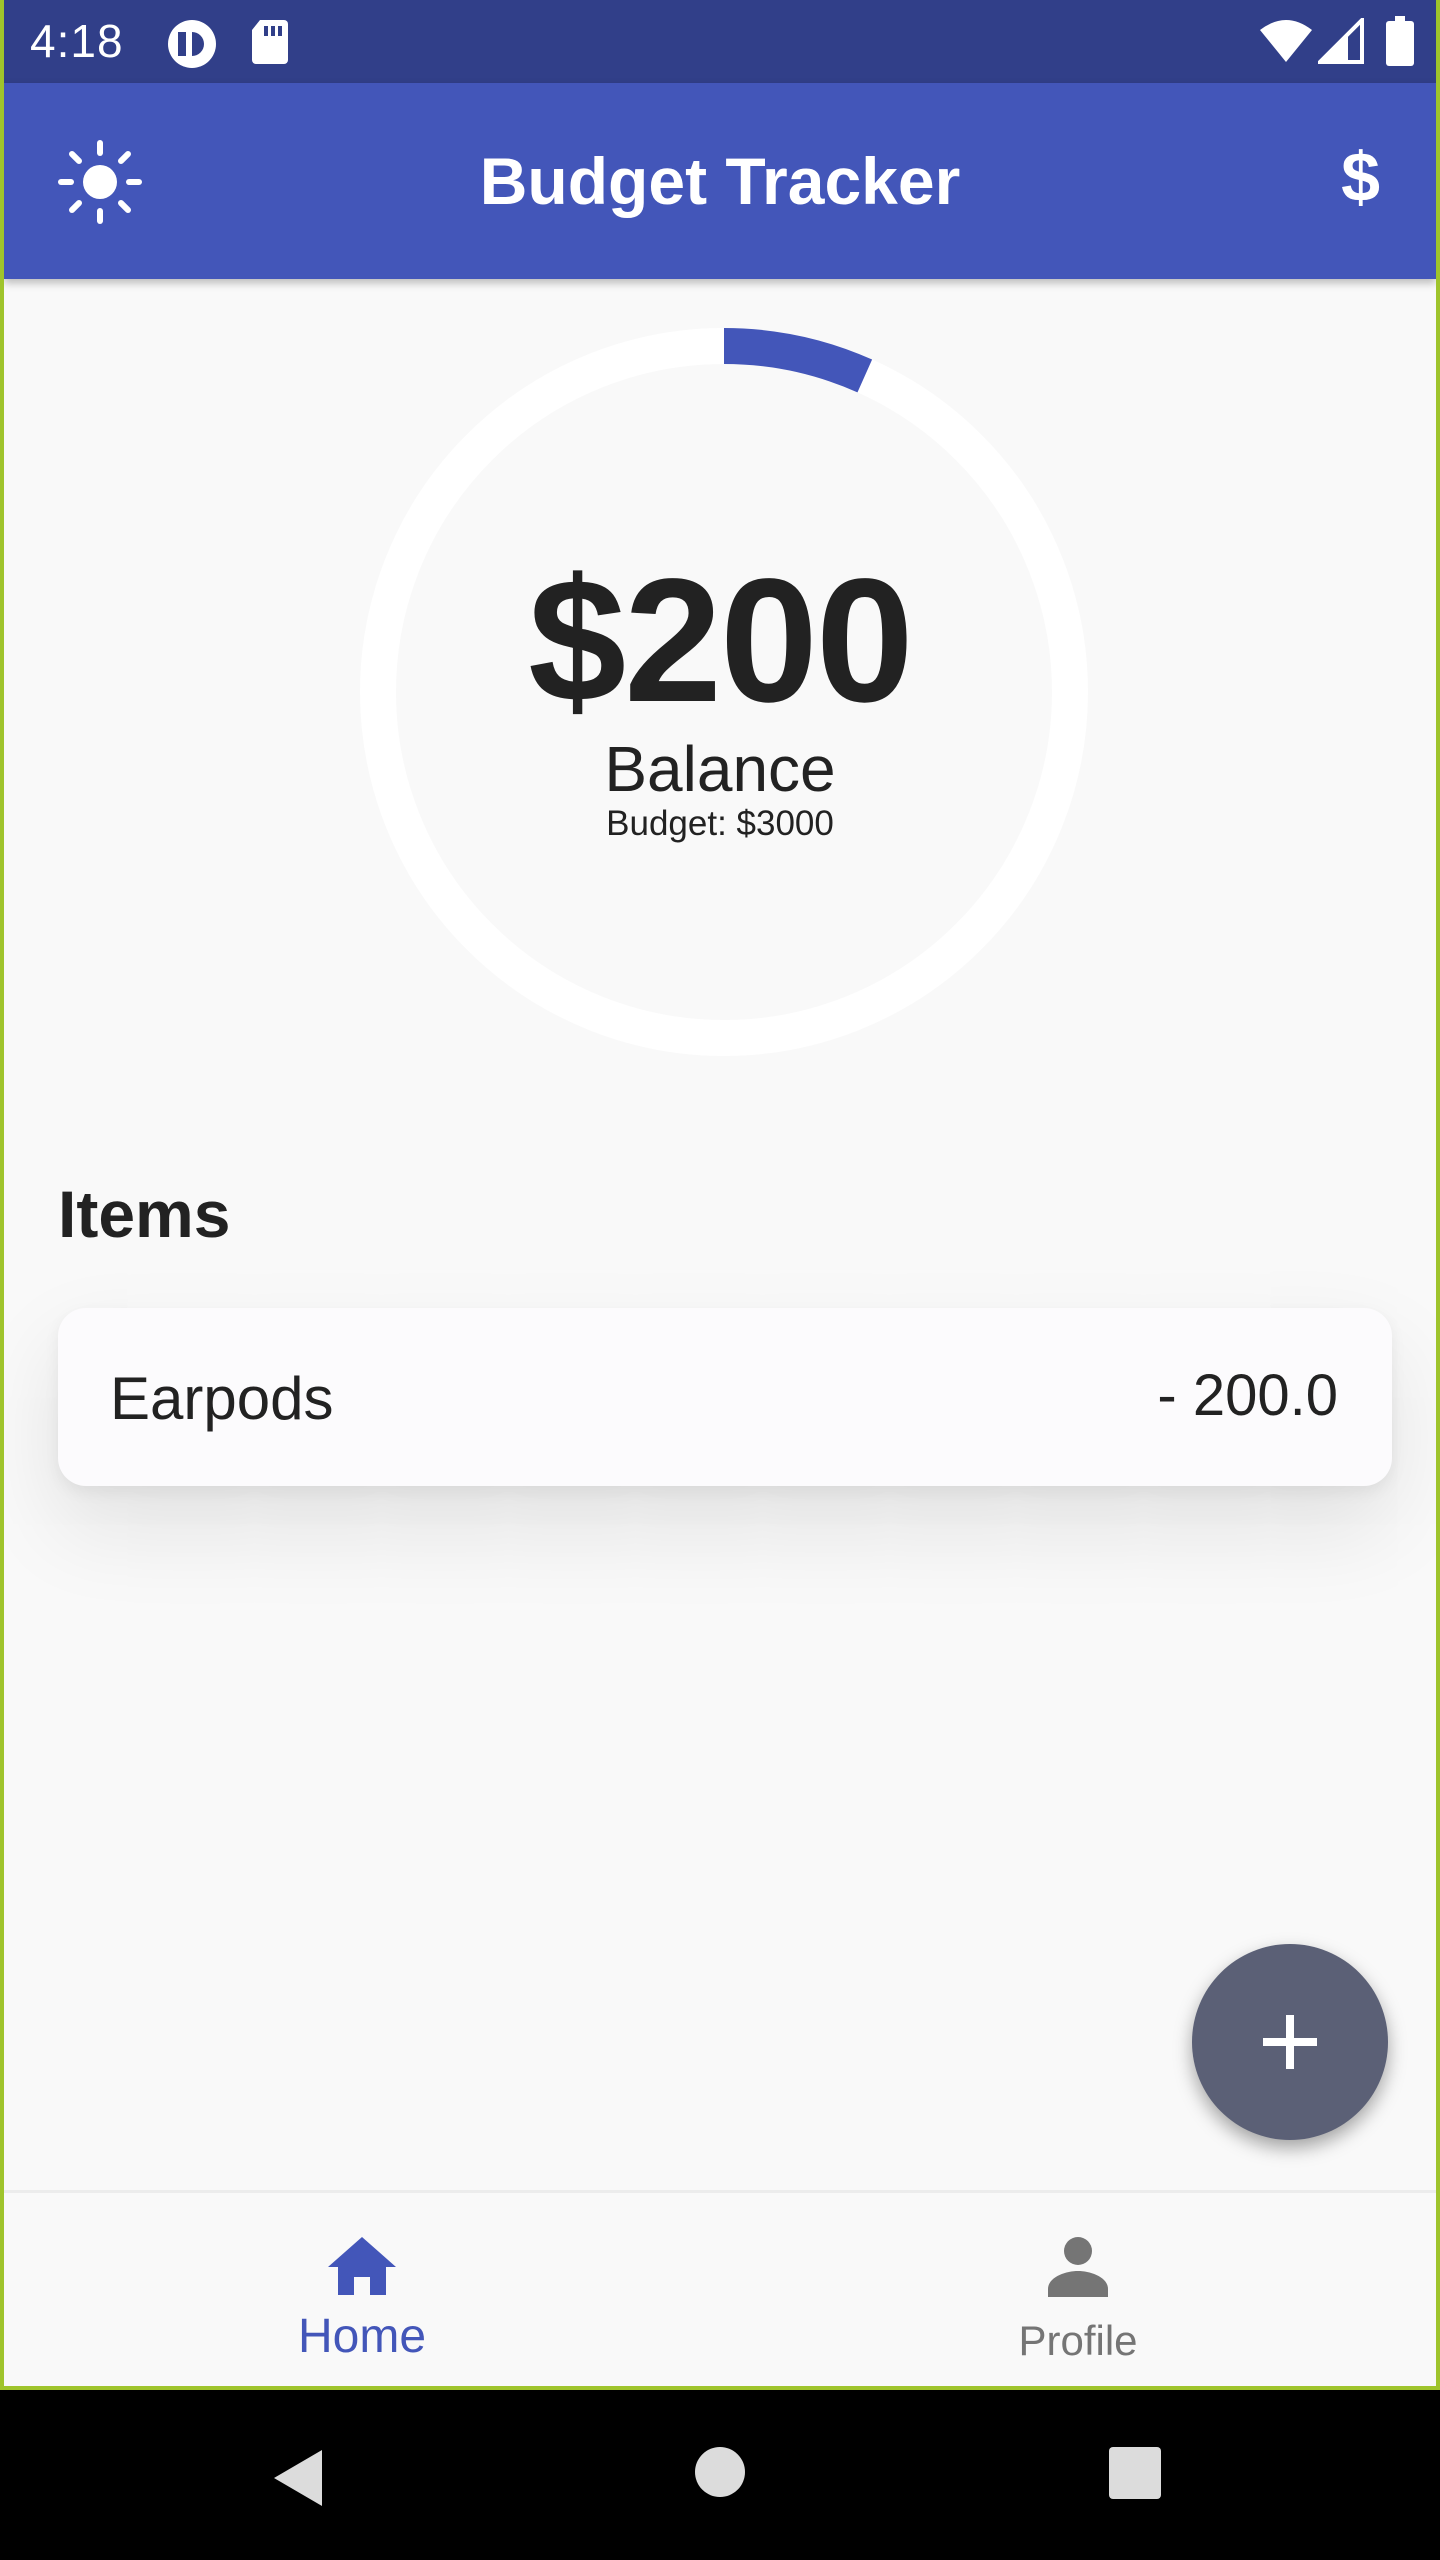  What do you see at coordinates (1247, 1395) in the screenshot?
I see `item-amount: - 200.0` at bounding box center [1247, 1395].